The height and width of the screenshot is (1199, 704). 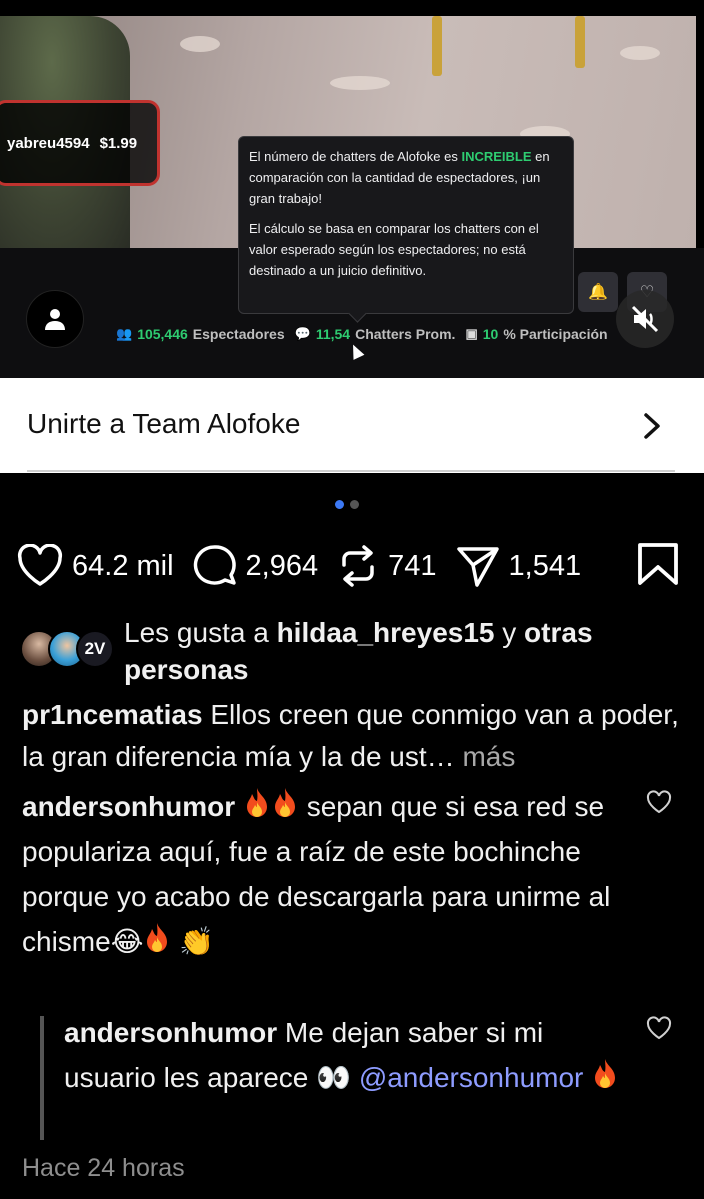 I want to click on post-action-bar: 64.2 mil 2,964 741 1,541, so click(x=351, y=566).